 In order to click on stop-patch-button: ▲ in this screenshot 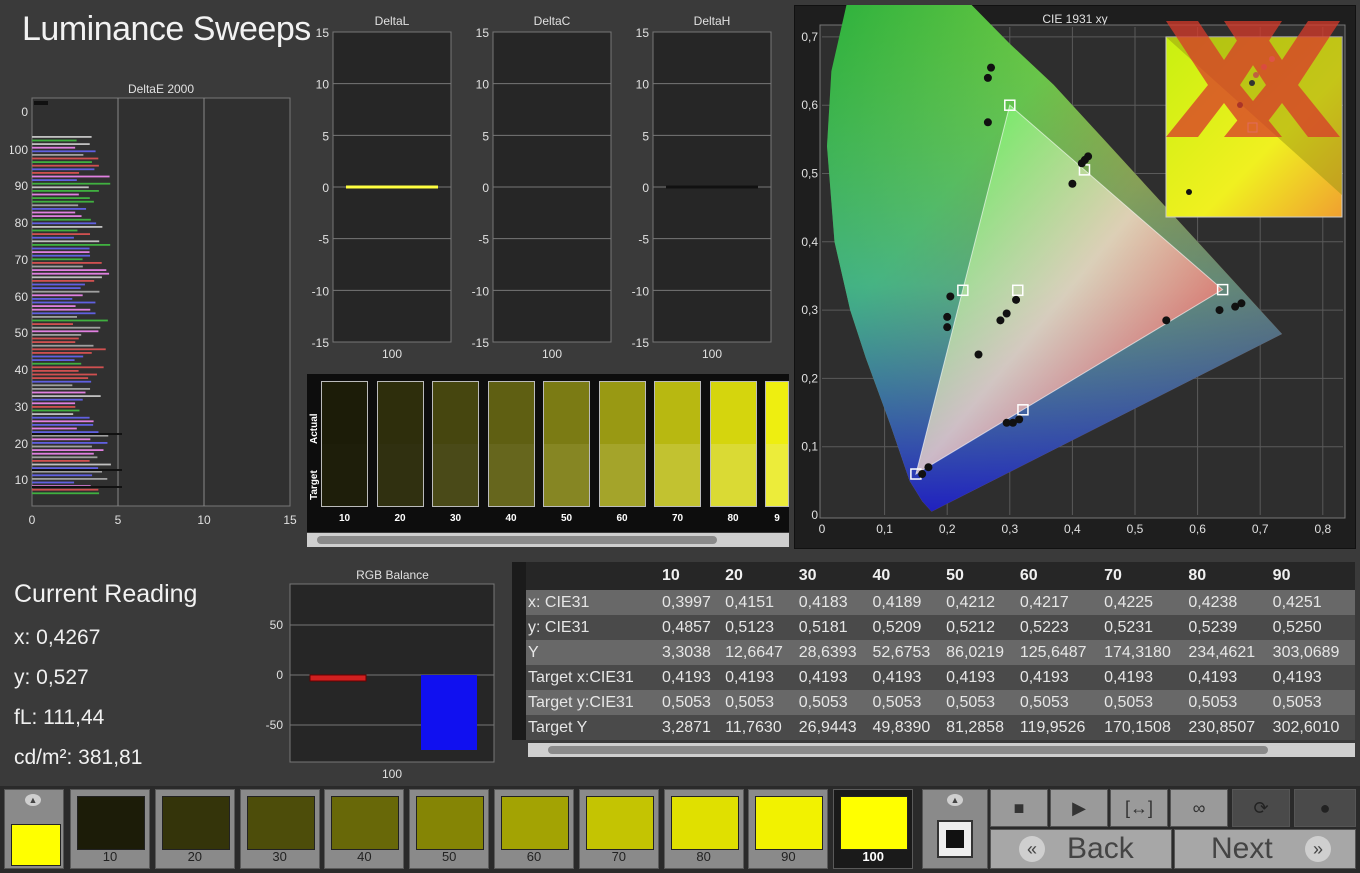, I will do `click(955, 829)`.